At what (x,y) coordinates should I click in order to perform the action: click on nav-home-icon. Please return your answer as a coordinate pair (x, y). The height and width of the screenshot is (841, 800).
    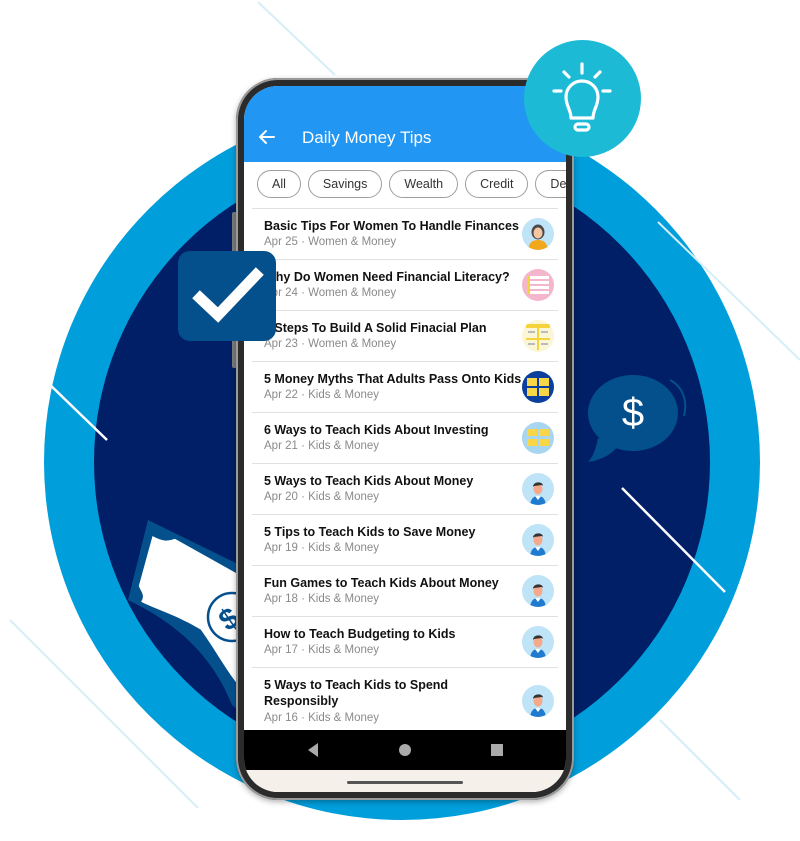
    Looking at the image, I should click on (405, 750).